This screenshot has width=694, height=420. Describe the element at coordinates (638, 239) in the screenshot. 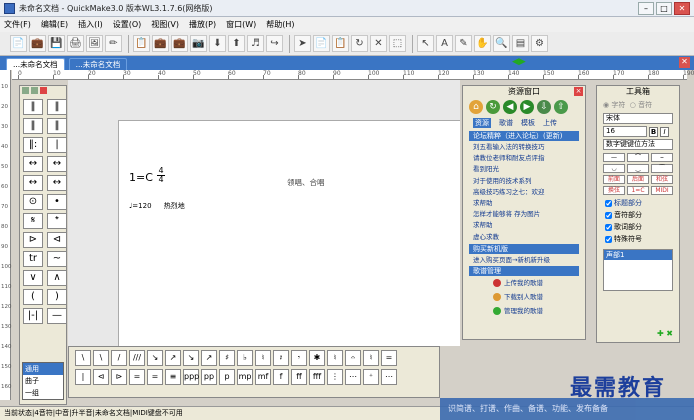

I see `check-row: 特殊符号` at that location.